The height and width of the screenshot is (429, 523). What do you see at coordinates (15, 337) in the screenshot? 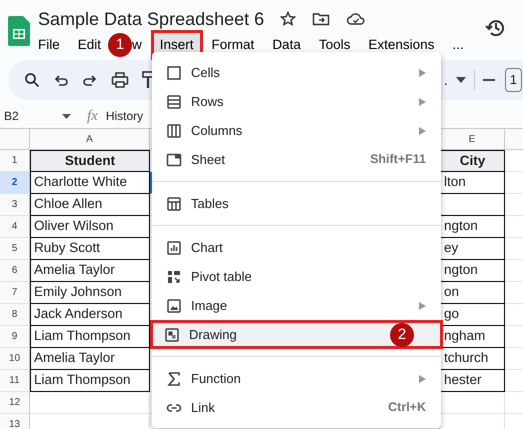
I see `row-number: 9` at bounding box center [15, 337].